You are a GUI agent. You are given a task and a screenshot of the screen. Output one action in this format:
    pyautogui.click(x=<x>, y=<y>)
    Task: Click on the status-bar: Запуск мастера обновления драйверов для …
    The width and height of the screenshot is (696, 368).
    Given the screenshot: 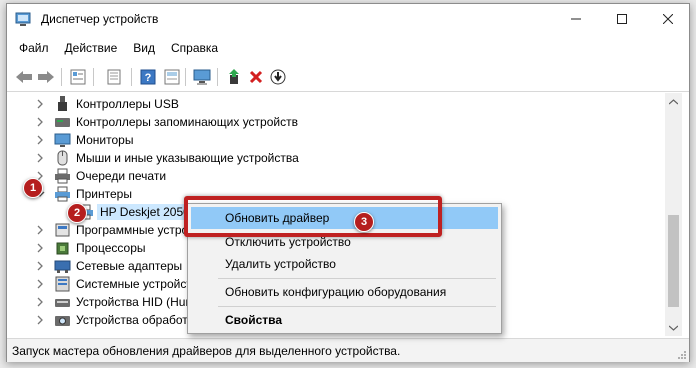 What is the action you would take?
    pyautogui.click(x=348, y=350)
    